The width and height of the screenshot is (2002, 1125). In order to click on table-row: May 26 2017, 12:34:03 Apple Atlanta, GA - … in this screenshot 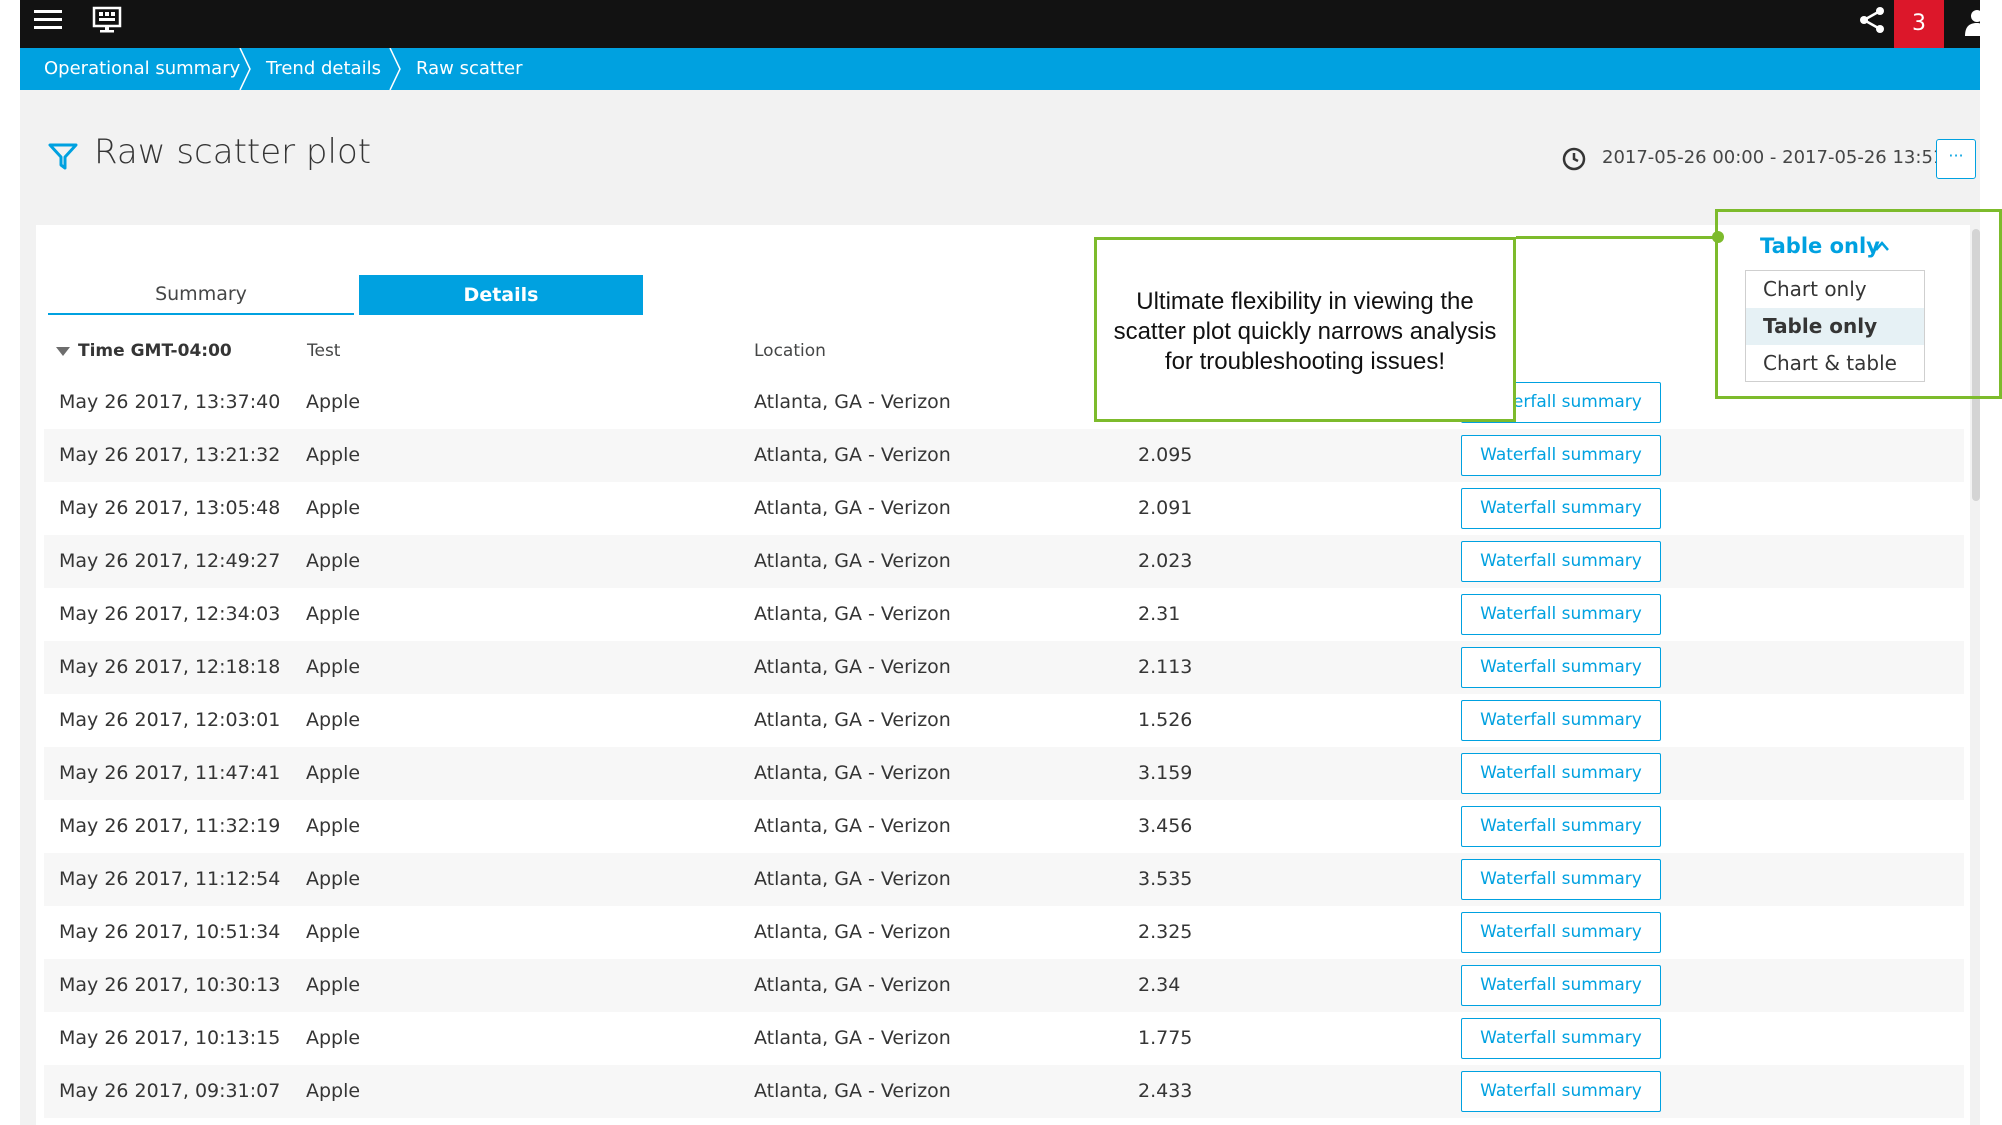, I will do `click(1004, 614)`.